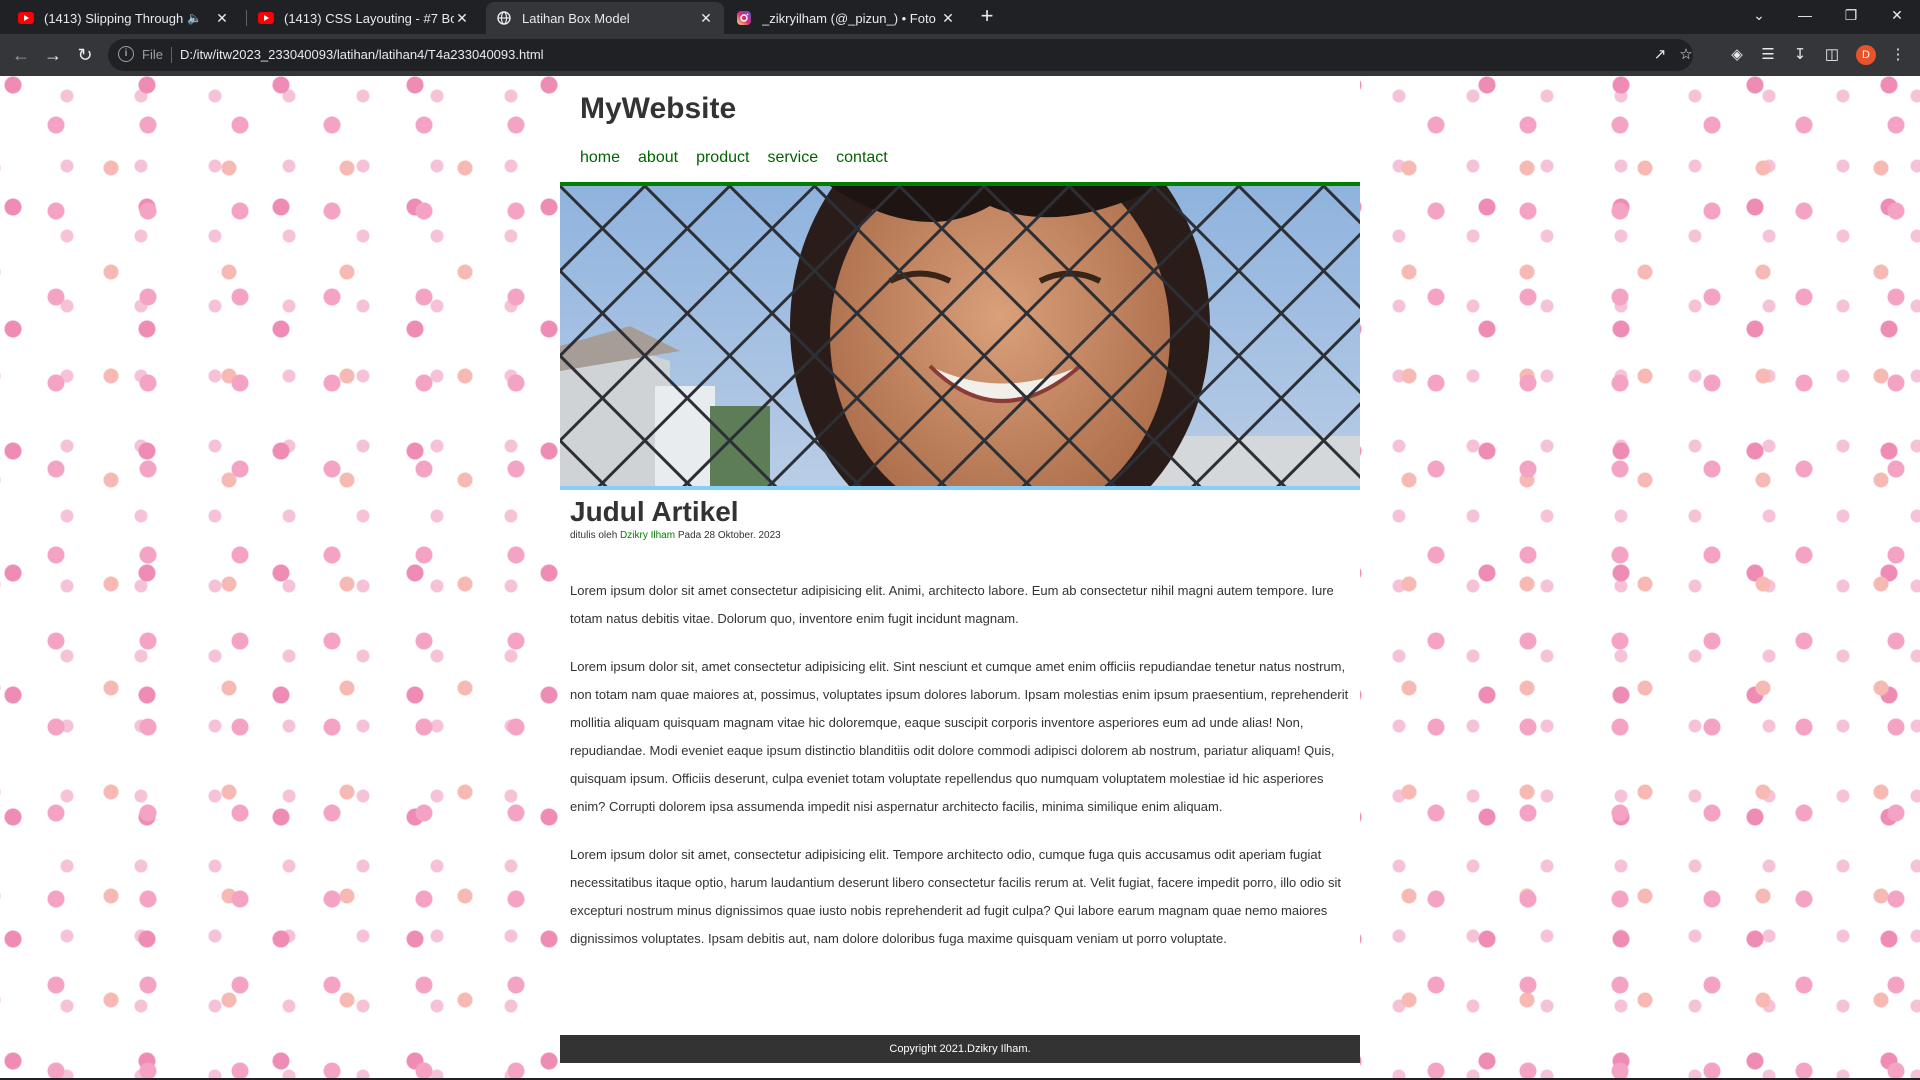 Image resolution: width=1920 pixels, height=1080 pixels. Describe the element at coordinates (115, 18) in the screenshot. I see `tab-title: (1413) Slipping Through My` at that location.